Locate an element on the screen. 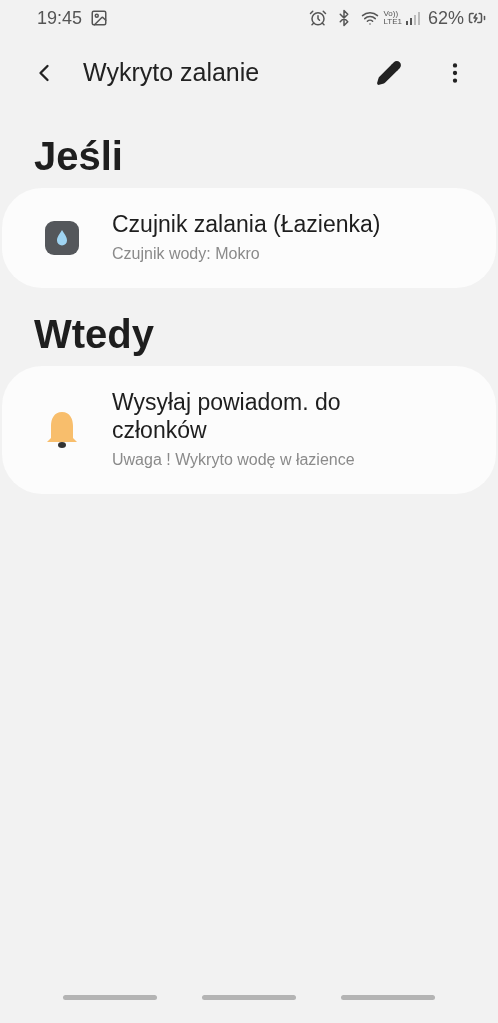  page-title: Wykryto zalanie is located at coordinates (172, 73).